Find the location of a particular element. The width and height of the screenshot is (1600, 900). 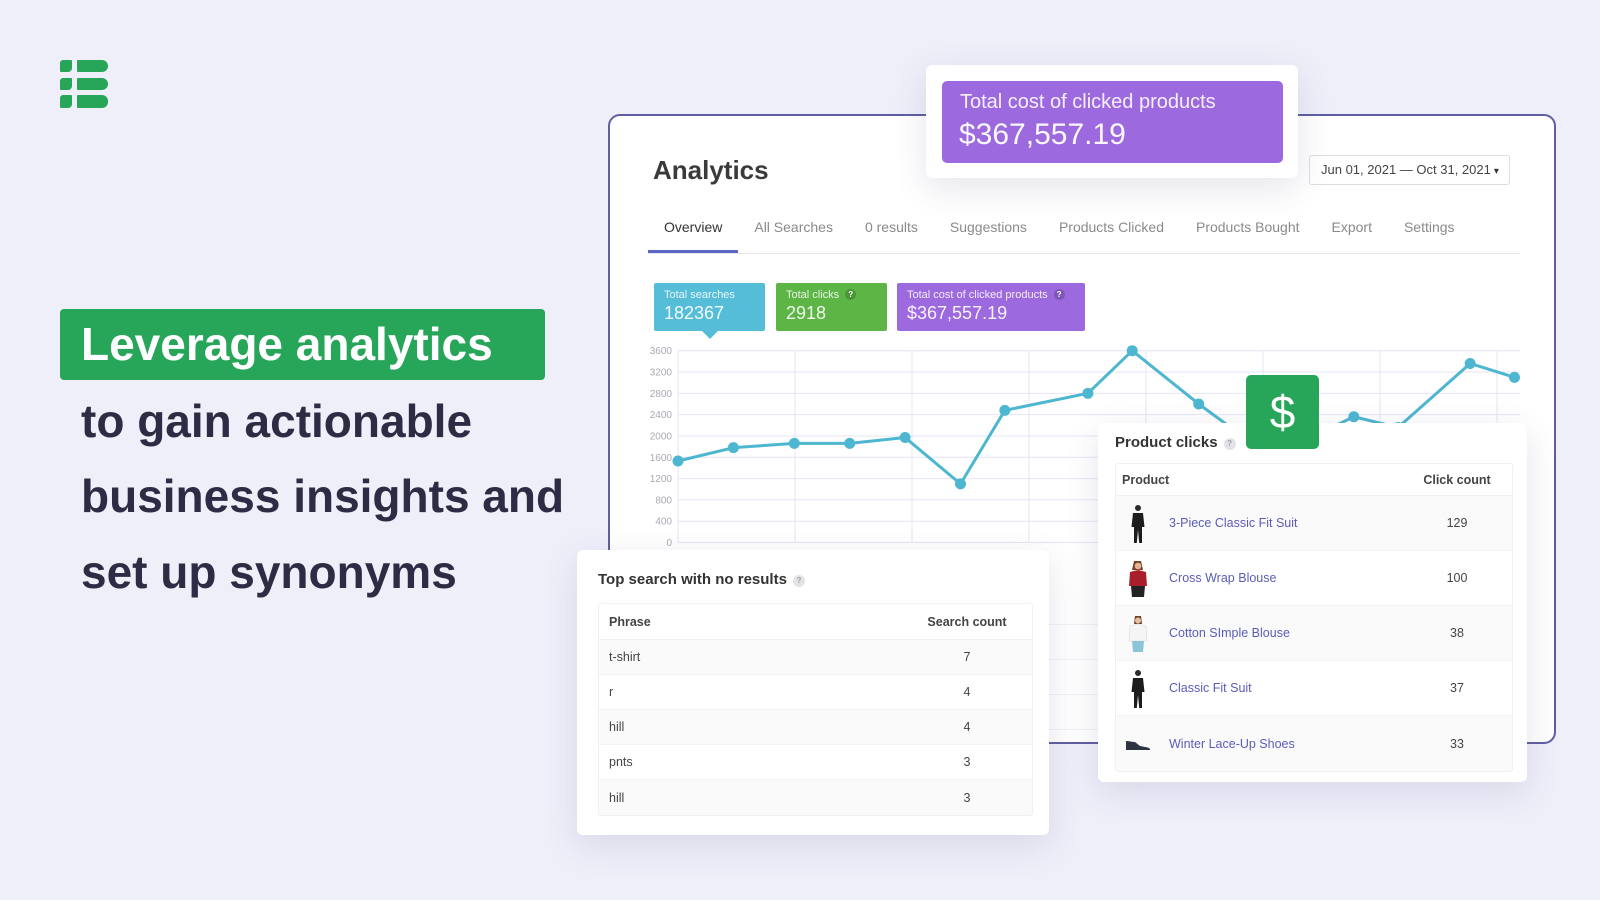

column-header-phrase: Phrase is located at coordinates (753, 622).